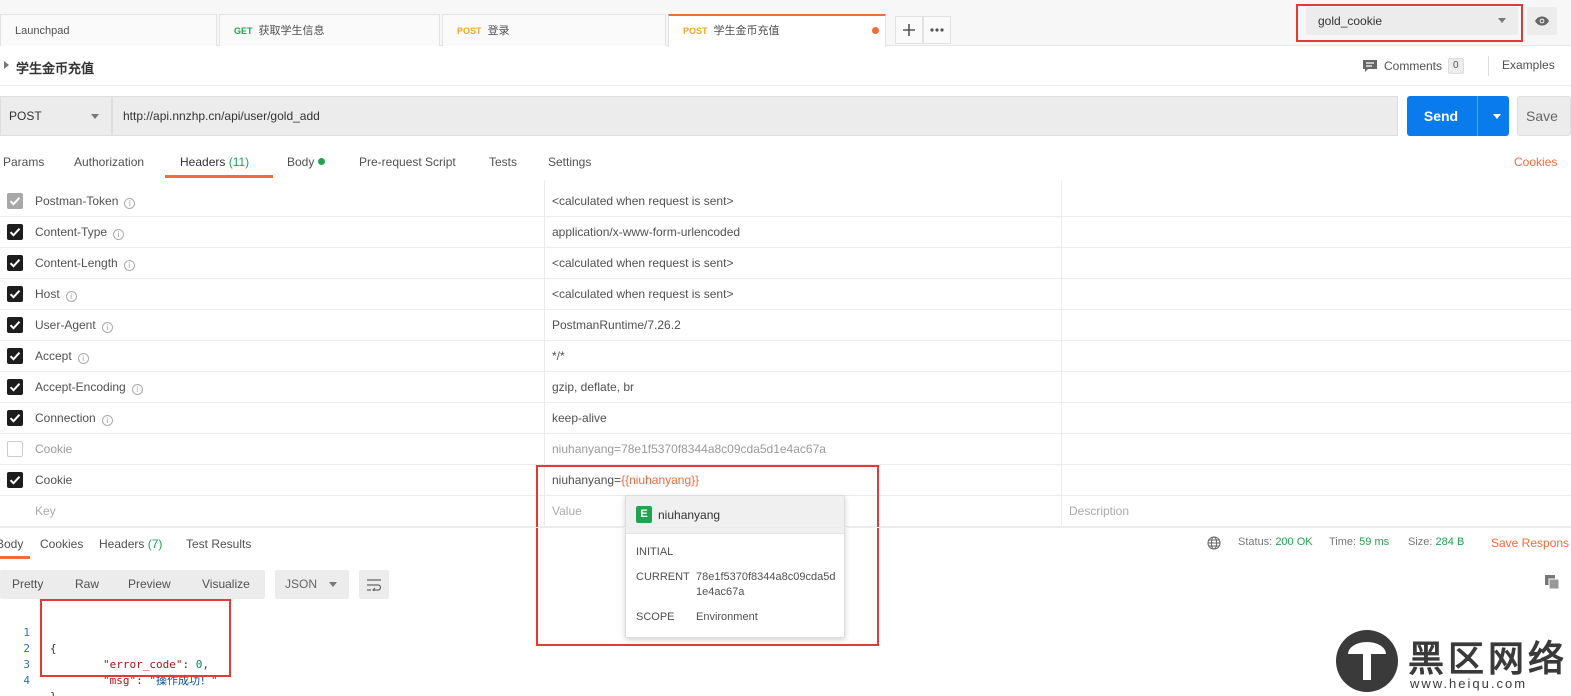 The height and width of the screenshot is (696, 1571). What do you see at coordinates (558, 356) in the screenshot?
I see `header-value: */*` at bounding box center [558, 356].